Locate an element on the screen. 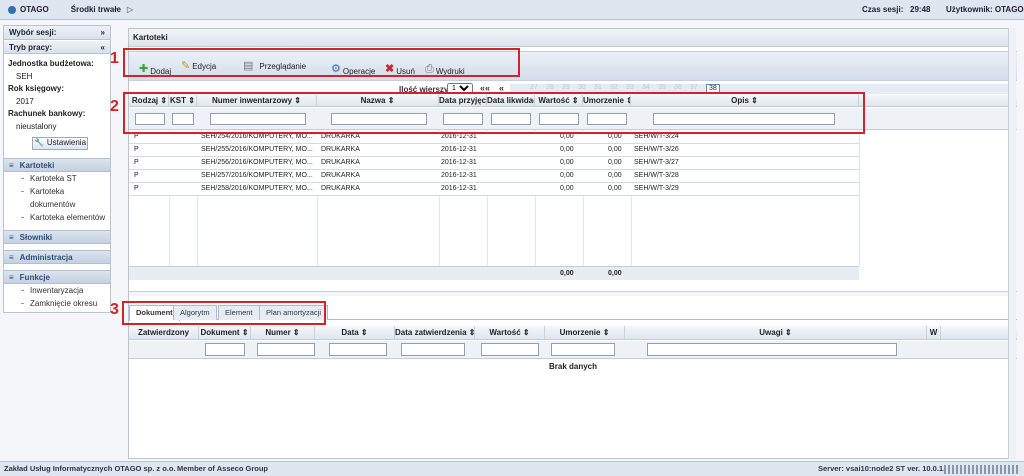 This screenshot has height=476, width=1024. dcol-uwagi: Uwagi ⇕ is located at coordinates (776, 332).